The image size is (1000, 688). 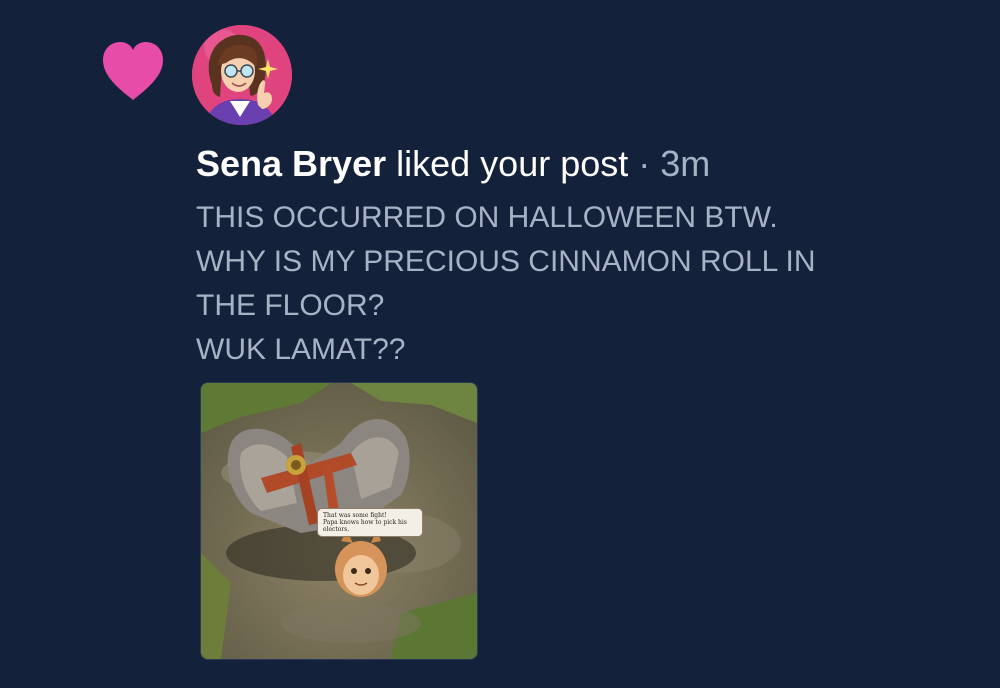 What do you see at coordinates (133, 71) in the screenshot?
I see `heart-icon` at bounding box center [133, 71].